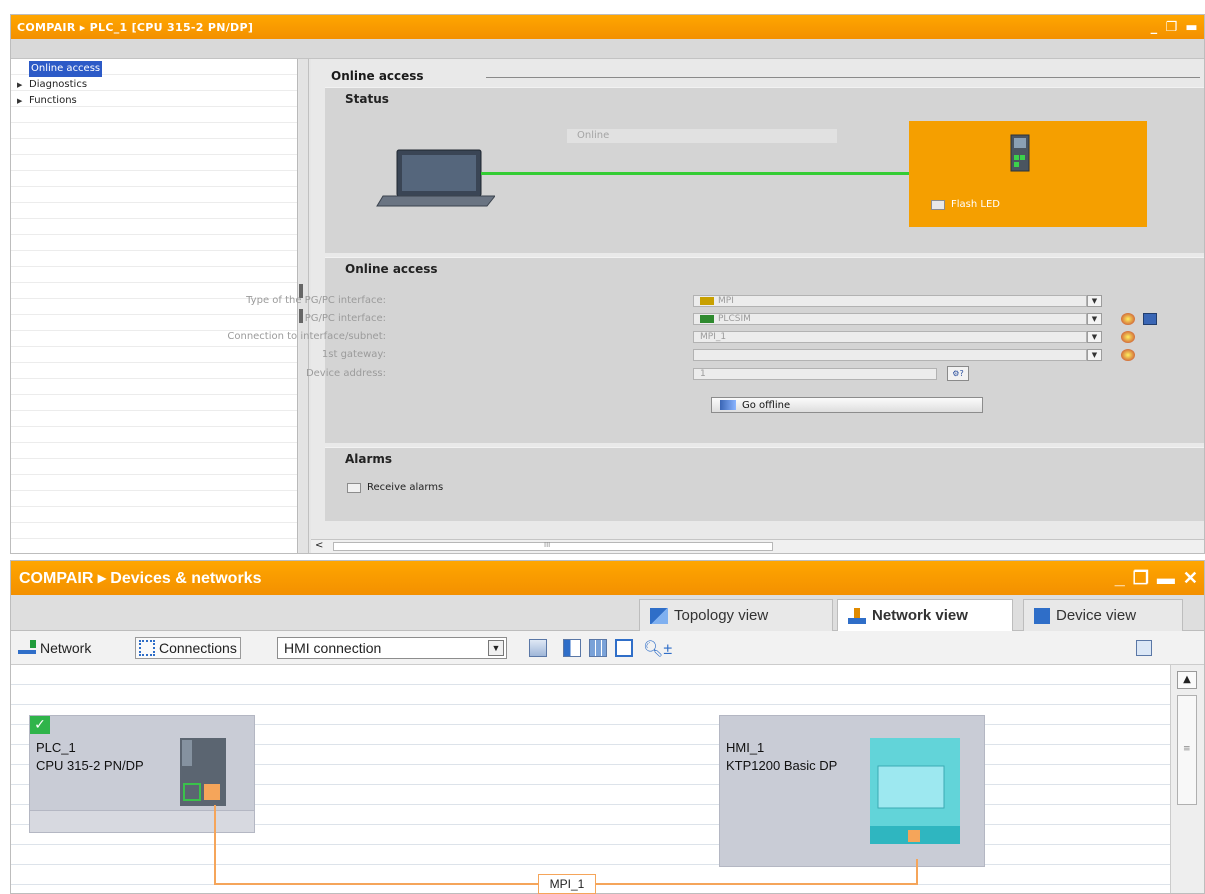 This screenshot has height=894, width=1205. I want to click on scroll-grip: ≡, so click(1187, 749).